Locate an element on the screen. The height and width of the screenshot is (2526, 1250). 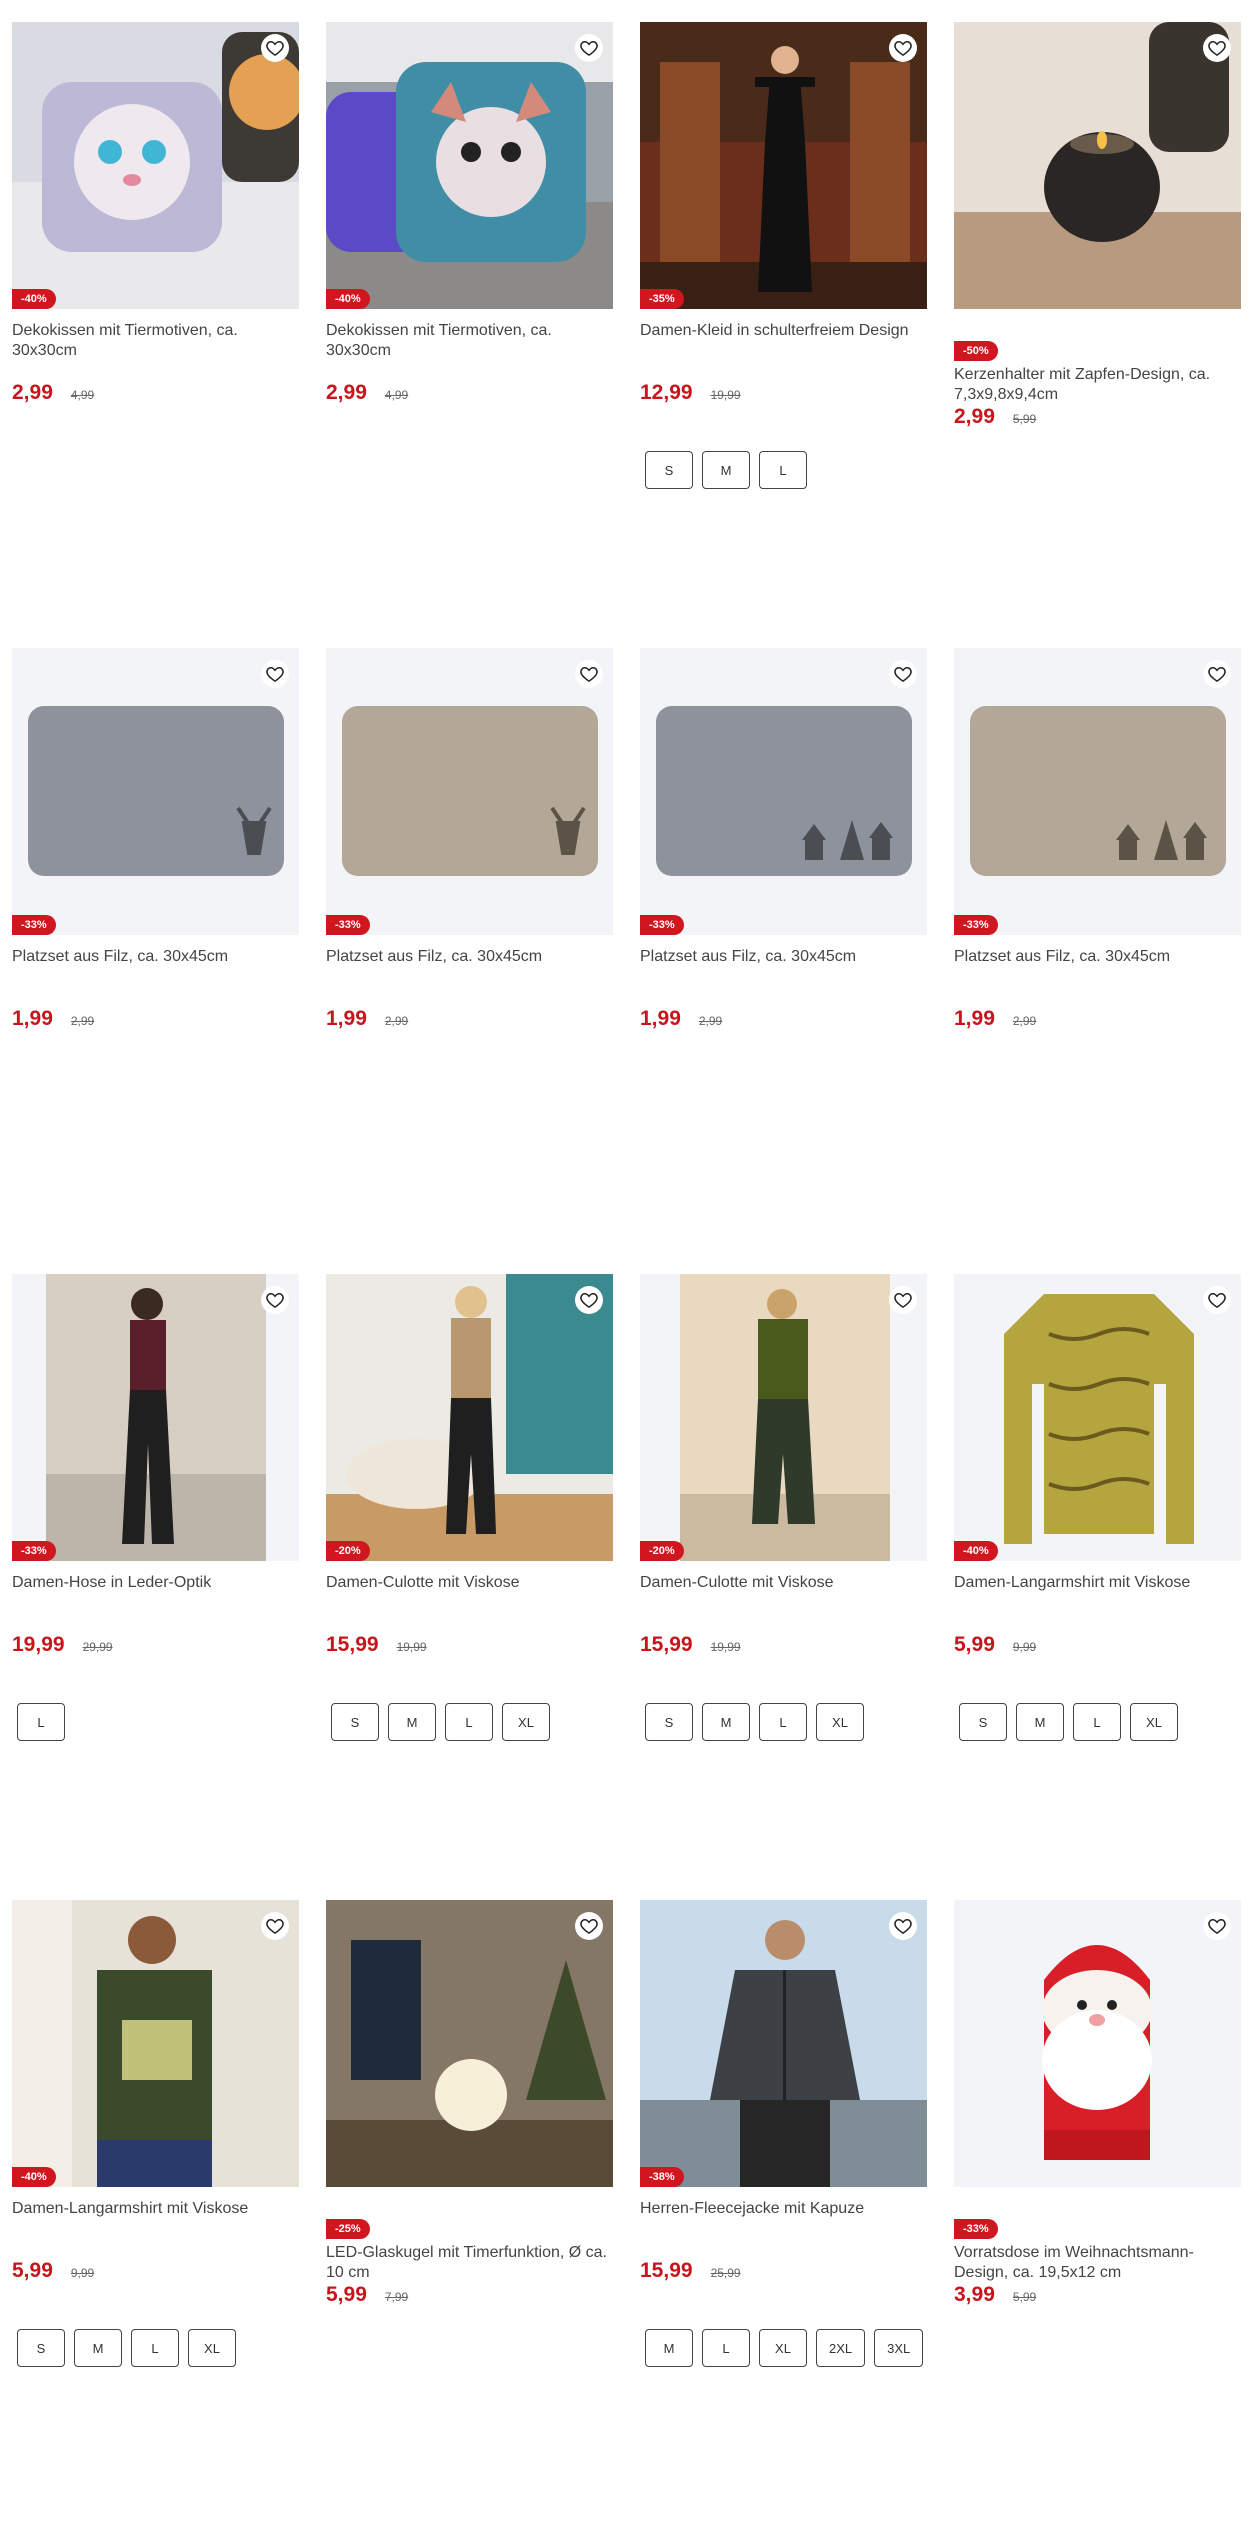
discount-badge: -33% is located at coordinates (976, 925).